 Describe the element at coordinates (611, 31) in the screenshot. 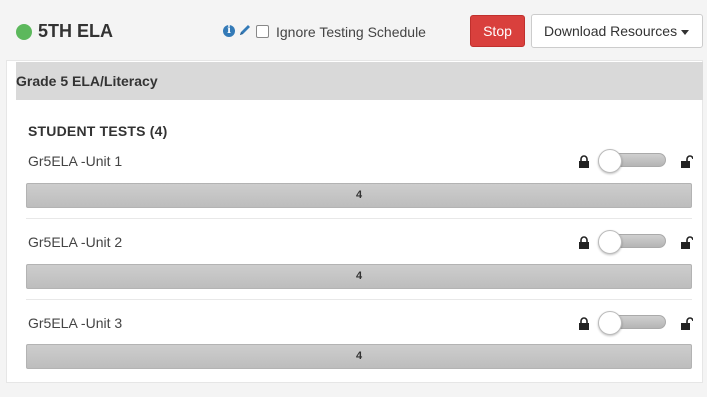

I see `download-resources-label: Download Resources` at that location.